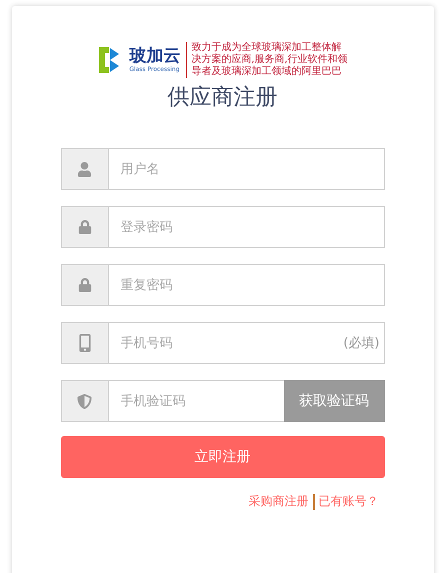 The image size is (445, 573). What do you see at coordinates (222, 457) in the screenshot?
I see `register-button: 立即注册` at bounding box center [222, 457].